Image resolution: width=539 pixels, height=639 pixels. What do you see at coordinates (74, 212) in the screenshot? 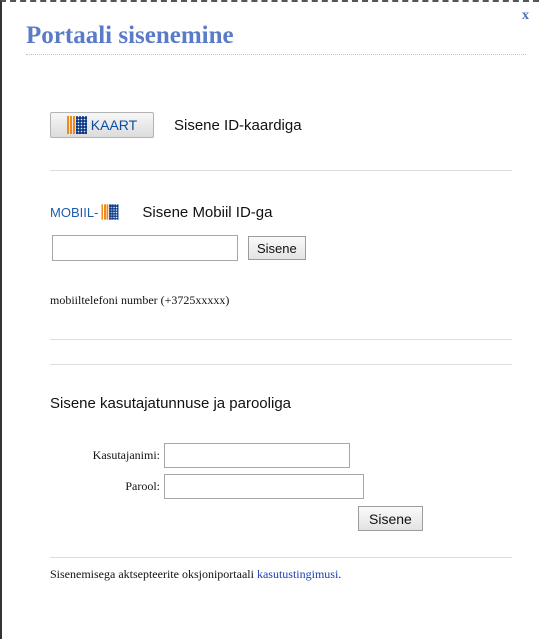
I see `mobiil-logo-text: MOBIIL-` at bounding box center [74, 212].